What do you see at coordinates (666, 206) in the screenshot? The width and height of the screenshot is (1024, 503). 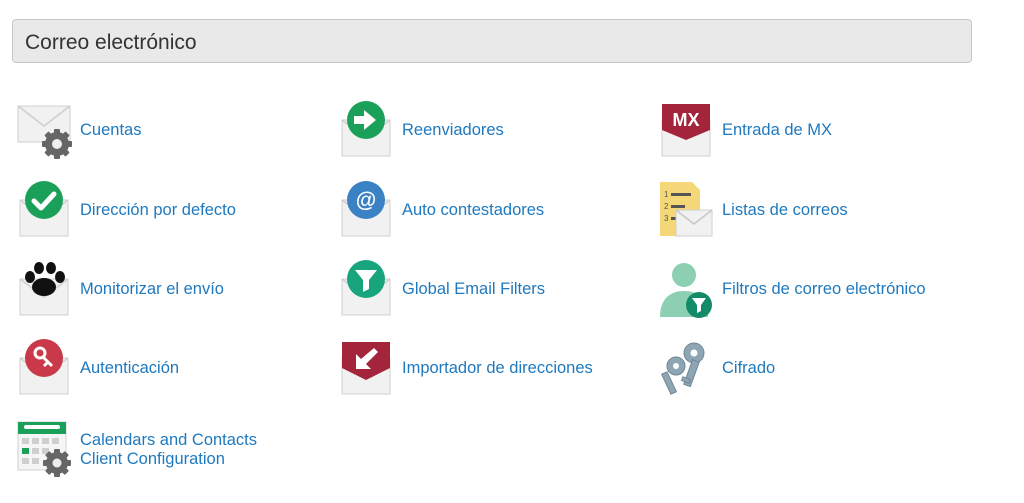 I see `svg-text: 2` at bounding box center [666, 206].